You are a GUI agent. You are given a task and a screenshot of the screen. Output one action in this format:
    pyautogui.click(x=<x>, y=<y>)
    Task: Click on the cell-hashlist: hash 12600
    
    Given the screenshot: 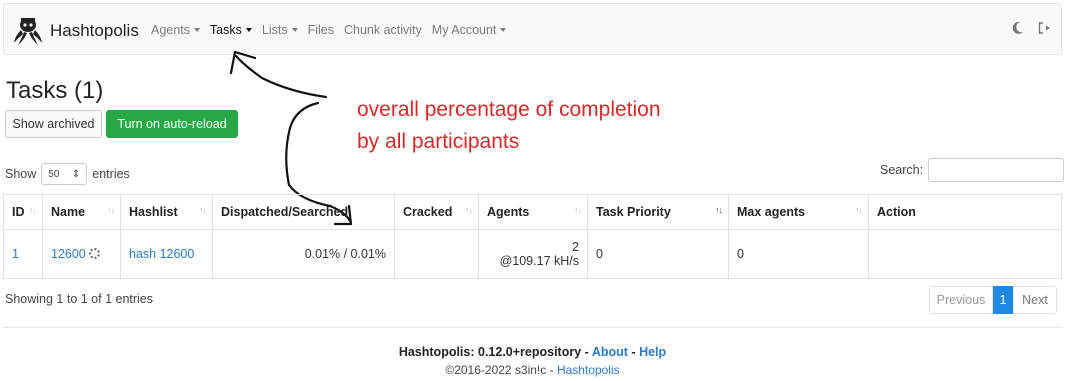 What is the action you would take?
    pyautogui.click(x=166, y=254)
    